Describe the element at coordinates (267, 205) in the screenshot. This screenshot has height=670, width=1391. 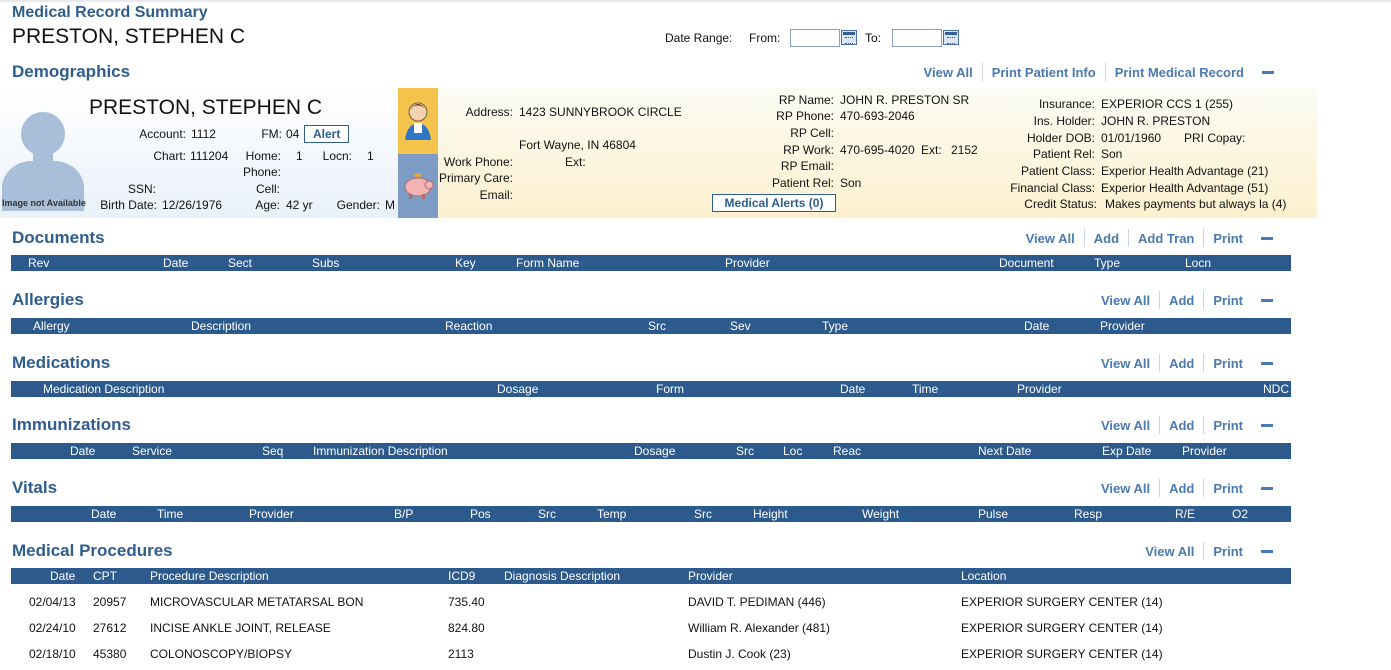
I see `age-label: Age:` at that location.